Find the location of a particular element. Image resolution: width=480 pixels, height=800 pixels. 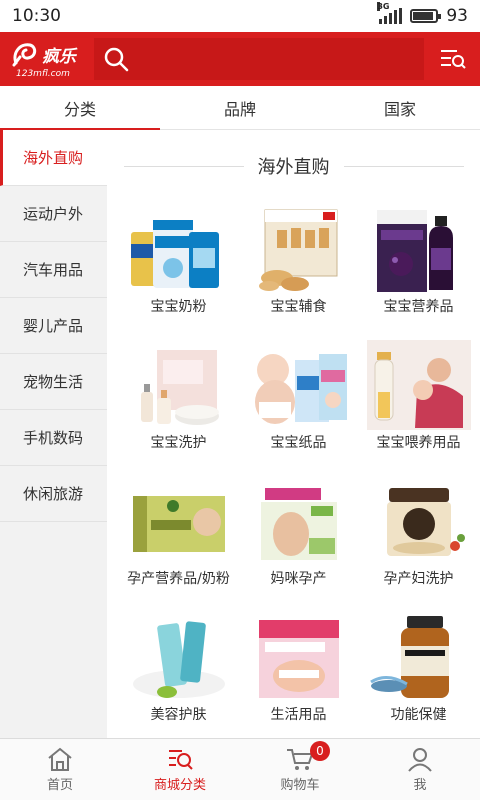

product-label: 宝宝喂养用品 is located at coordinates (418, 443).